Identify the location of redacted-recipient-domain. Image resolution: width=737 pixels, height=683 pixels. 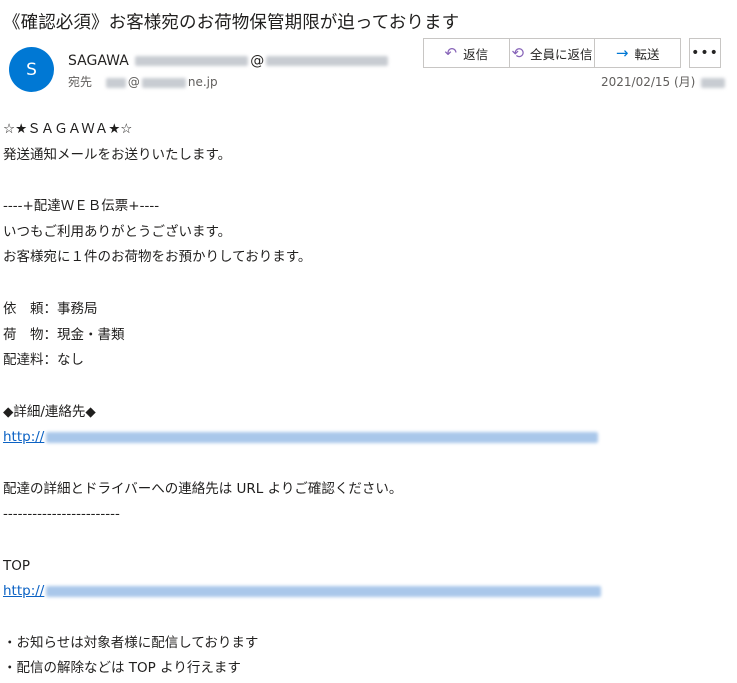
(163, 82).